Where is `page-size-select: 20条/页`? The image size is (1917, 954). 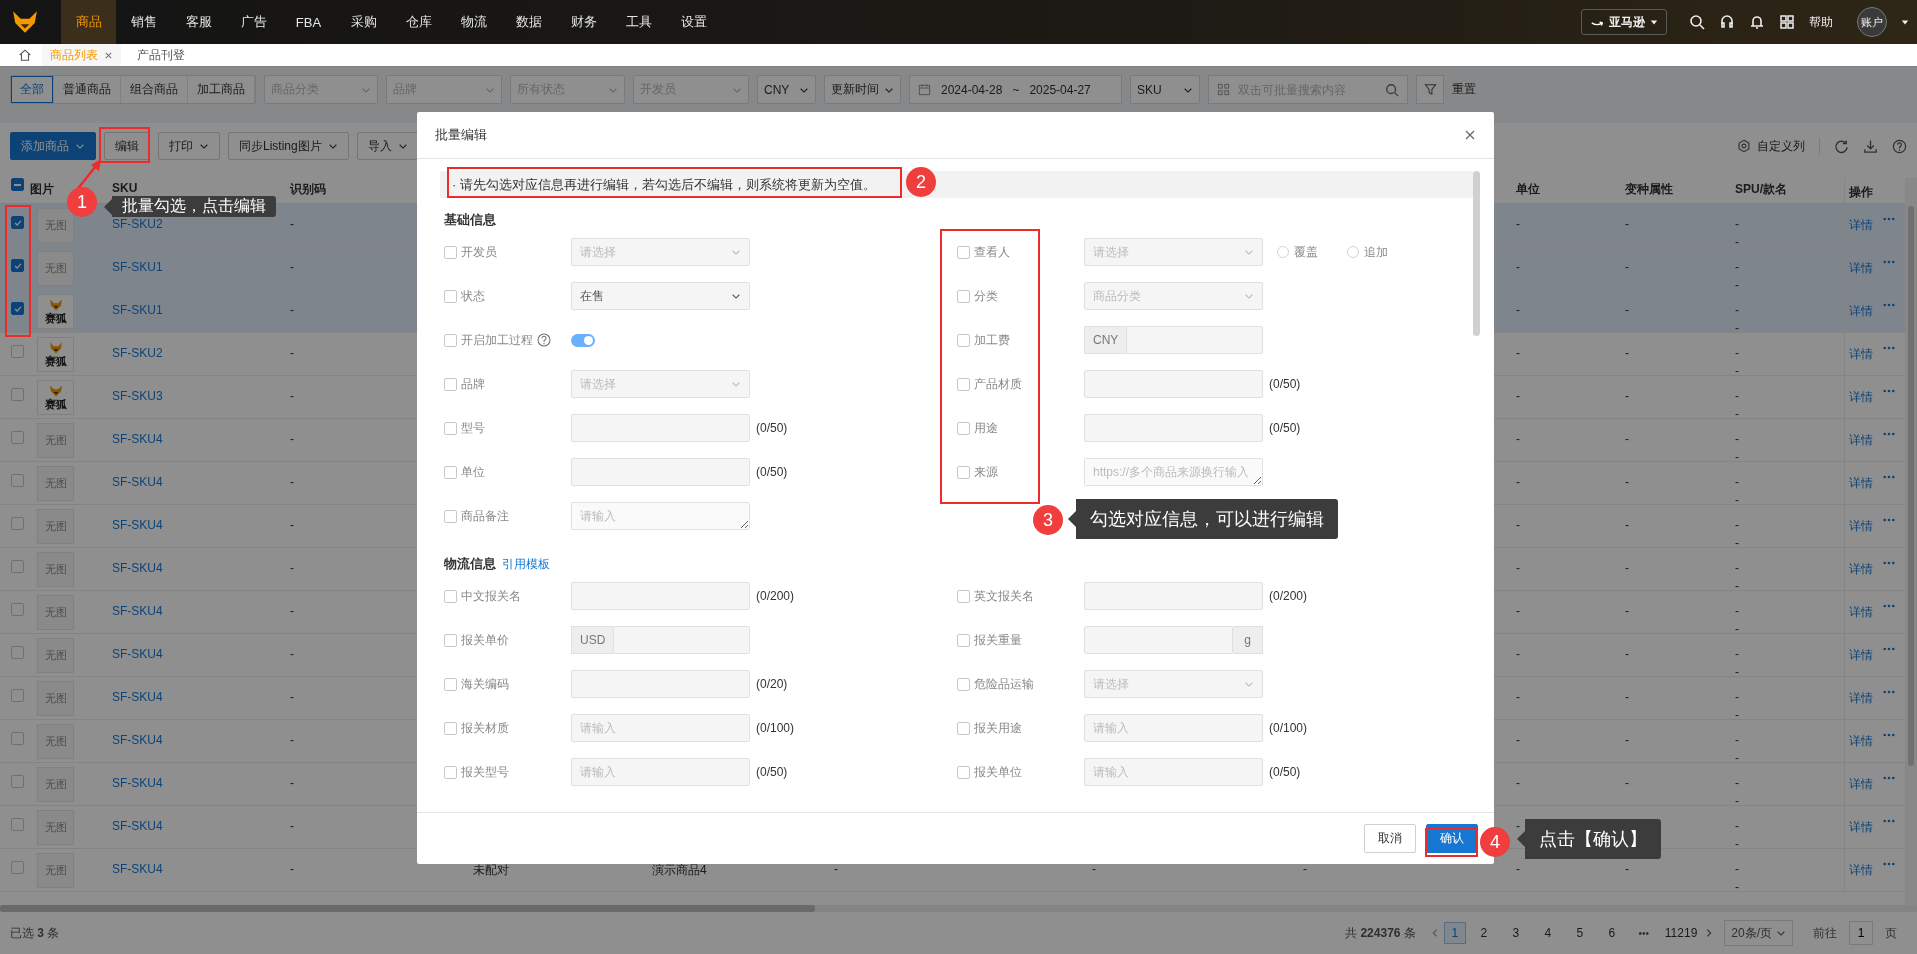
page-size-select: 20条/页 is located at coordinates (1758, 933).